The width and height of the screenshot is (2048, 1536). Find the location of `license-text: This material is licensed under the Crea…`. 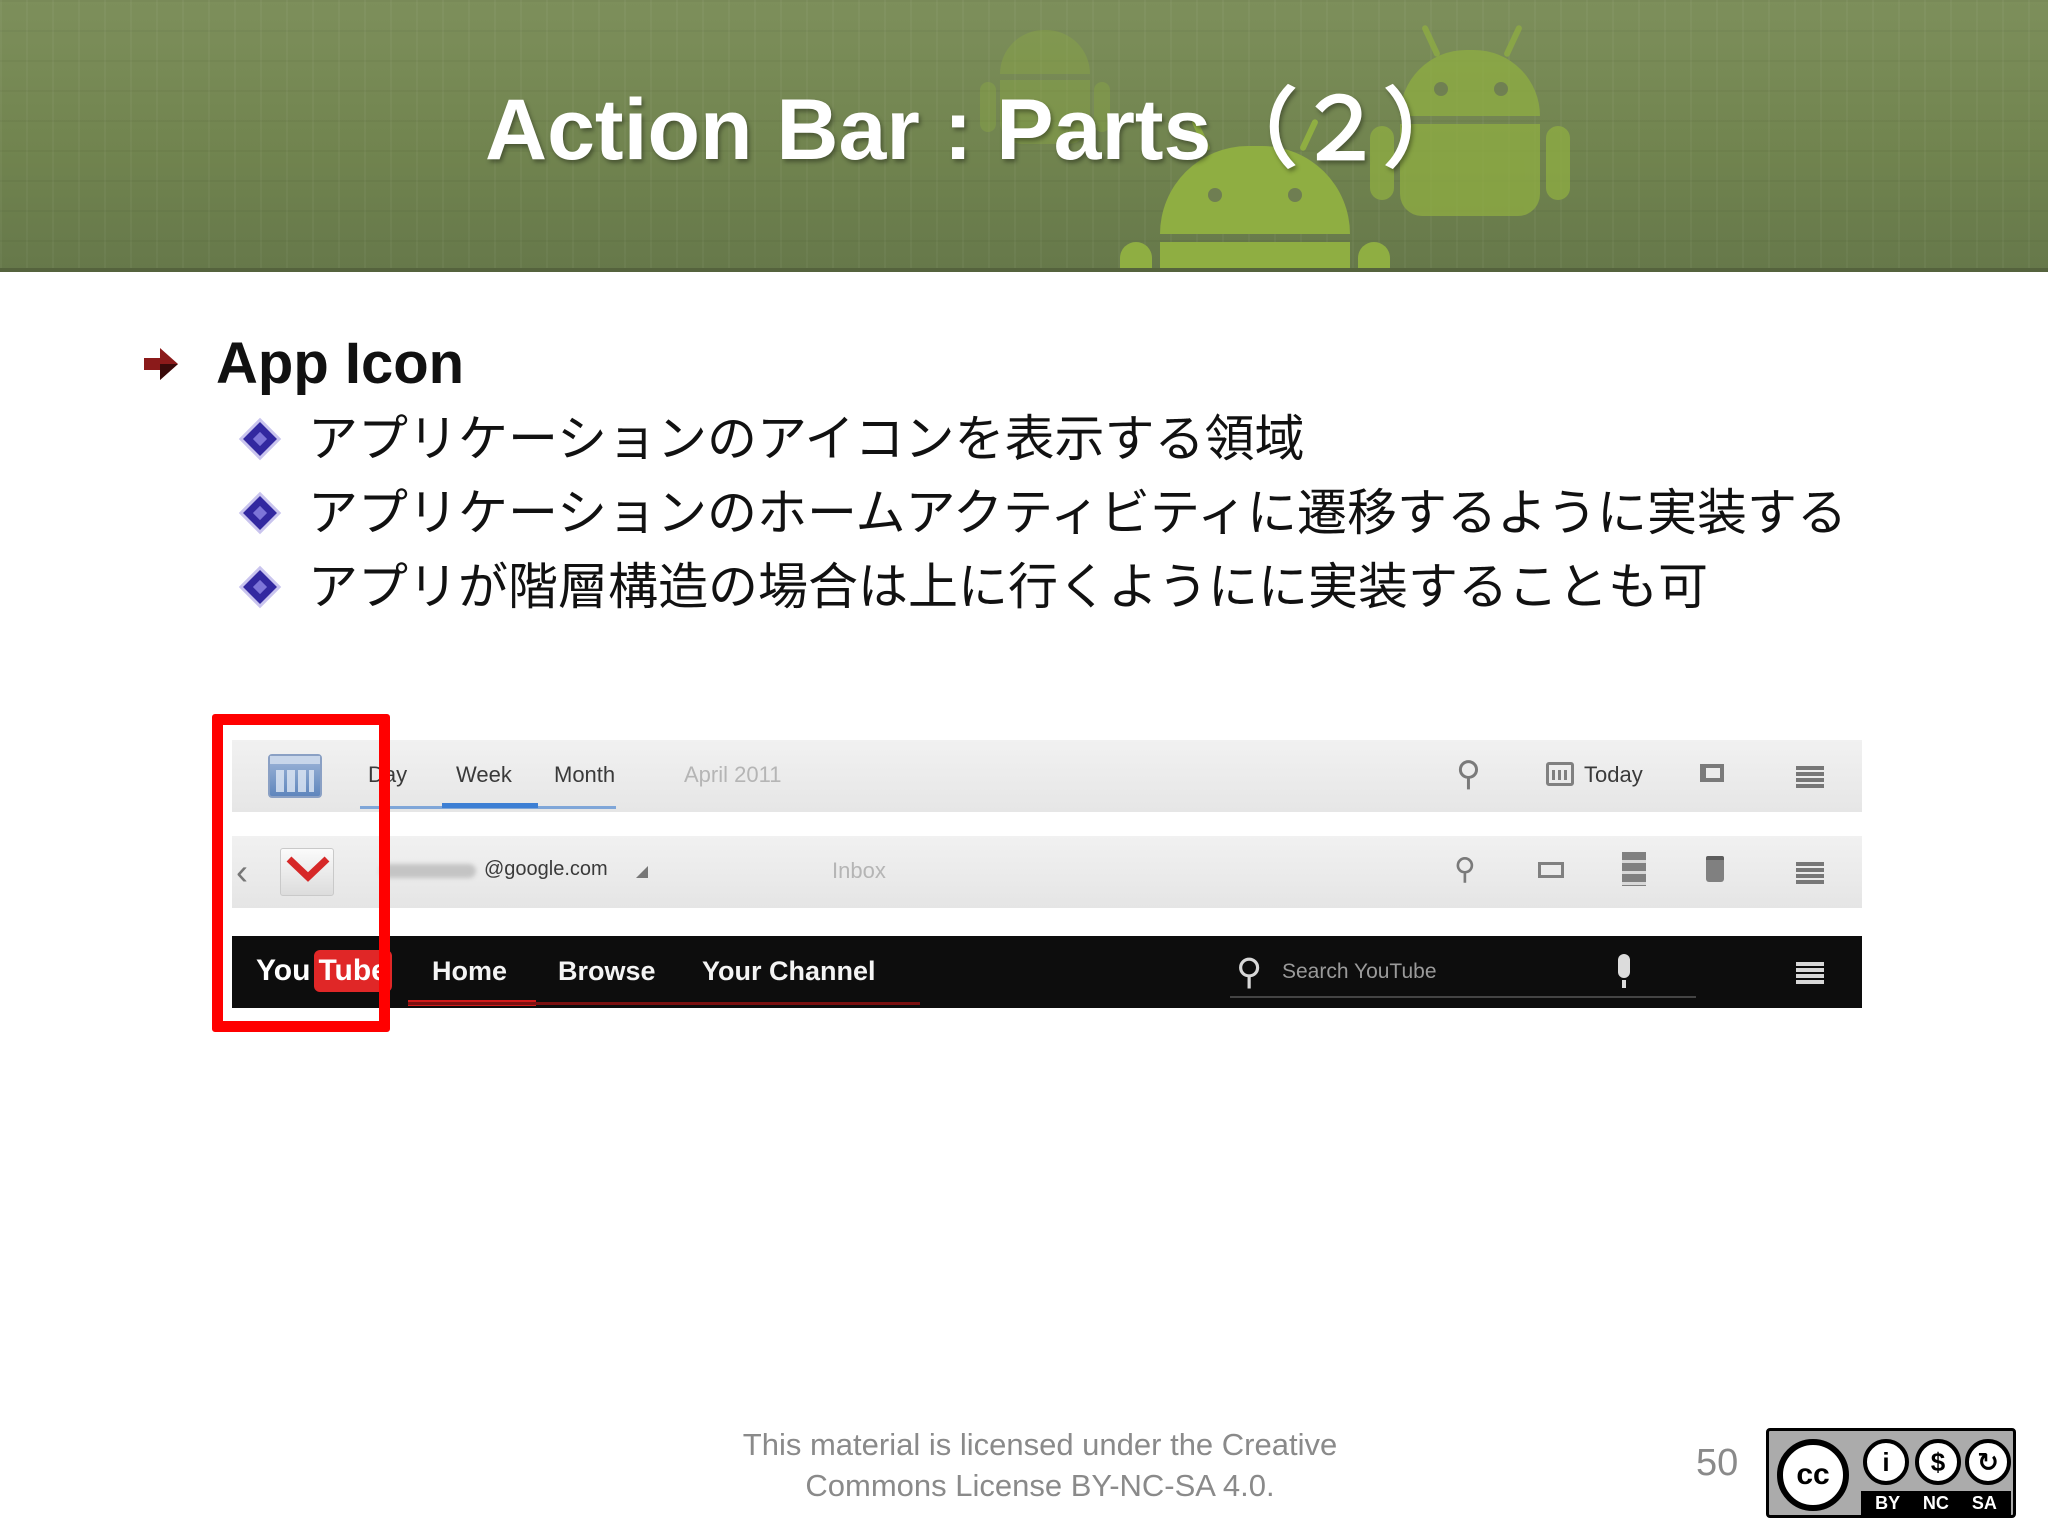

license-text: This material is licensed under the Crea… is located at coordinates (1040, 1465).